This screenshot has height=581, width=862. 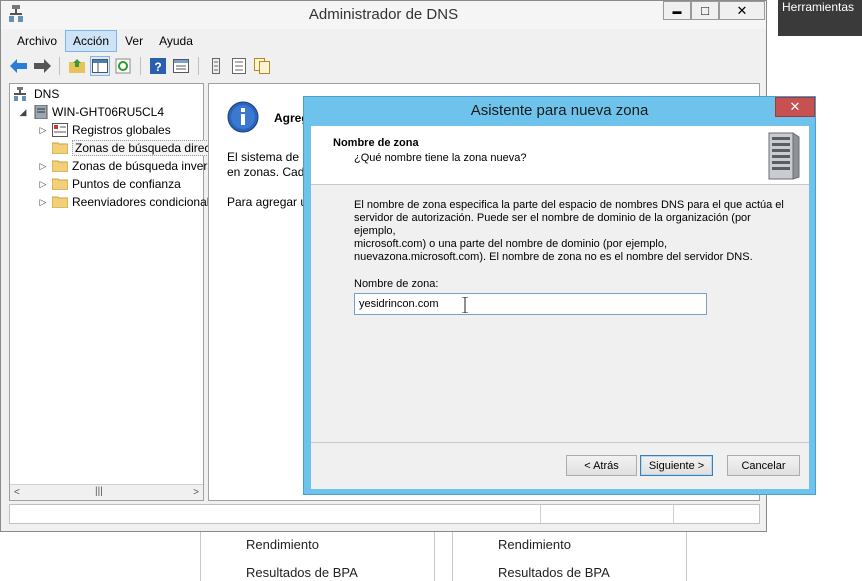 I want to click on help-button: ?, so click(x=158, y=66).